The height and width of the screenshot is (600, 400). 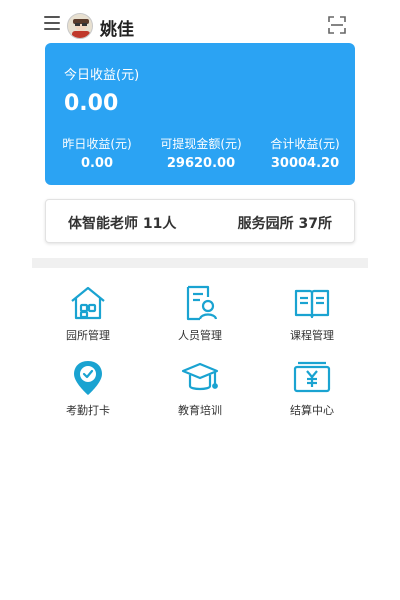 I want to click on stat-value: 0.00, so click(x=97, y=163).